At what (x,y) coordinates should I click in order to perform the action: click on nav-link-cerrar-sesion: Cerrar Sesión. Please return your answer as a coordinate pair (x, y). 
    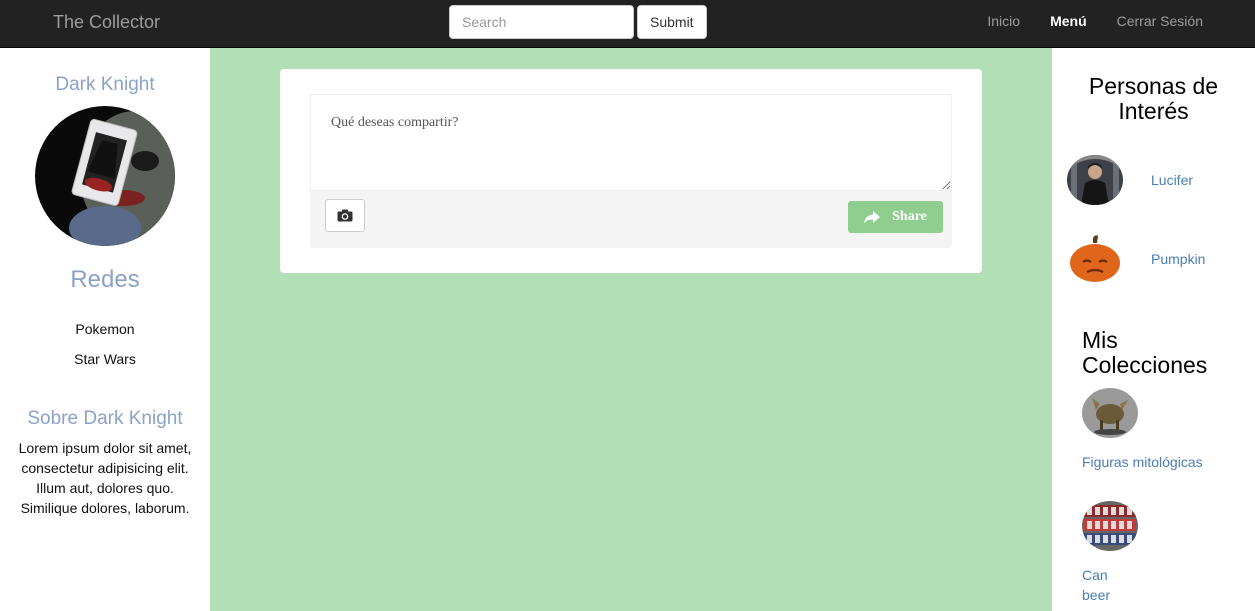
    Looking at the image, I should click on (1160, 21).